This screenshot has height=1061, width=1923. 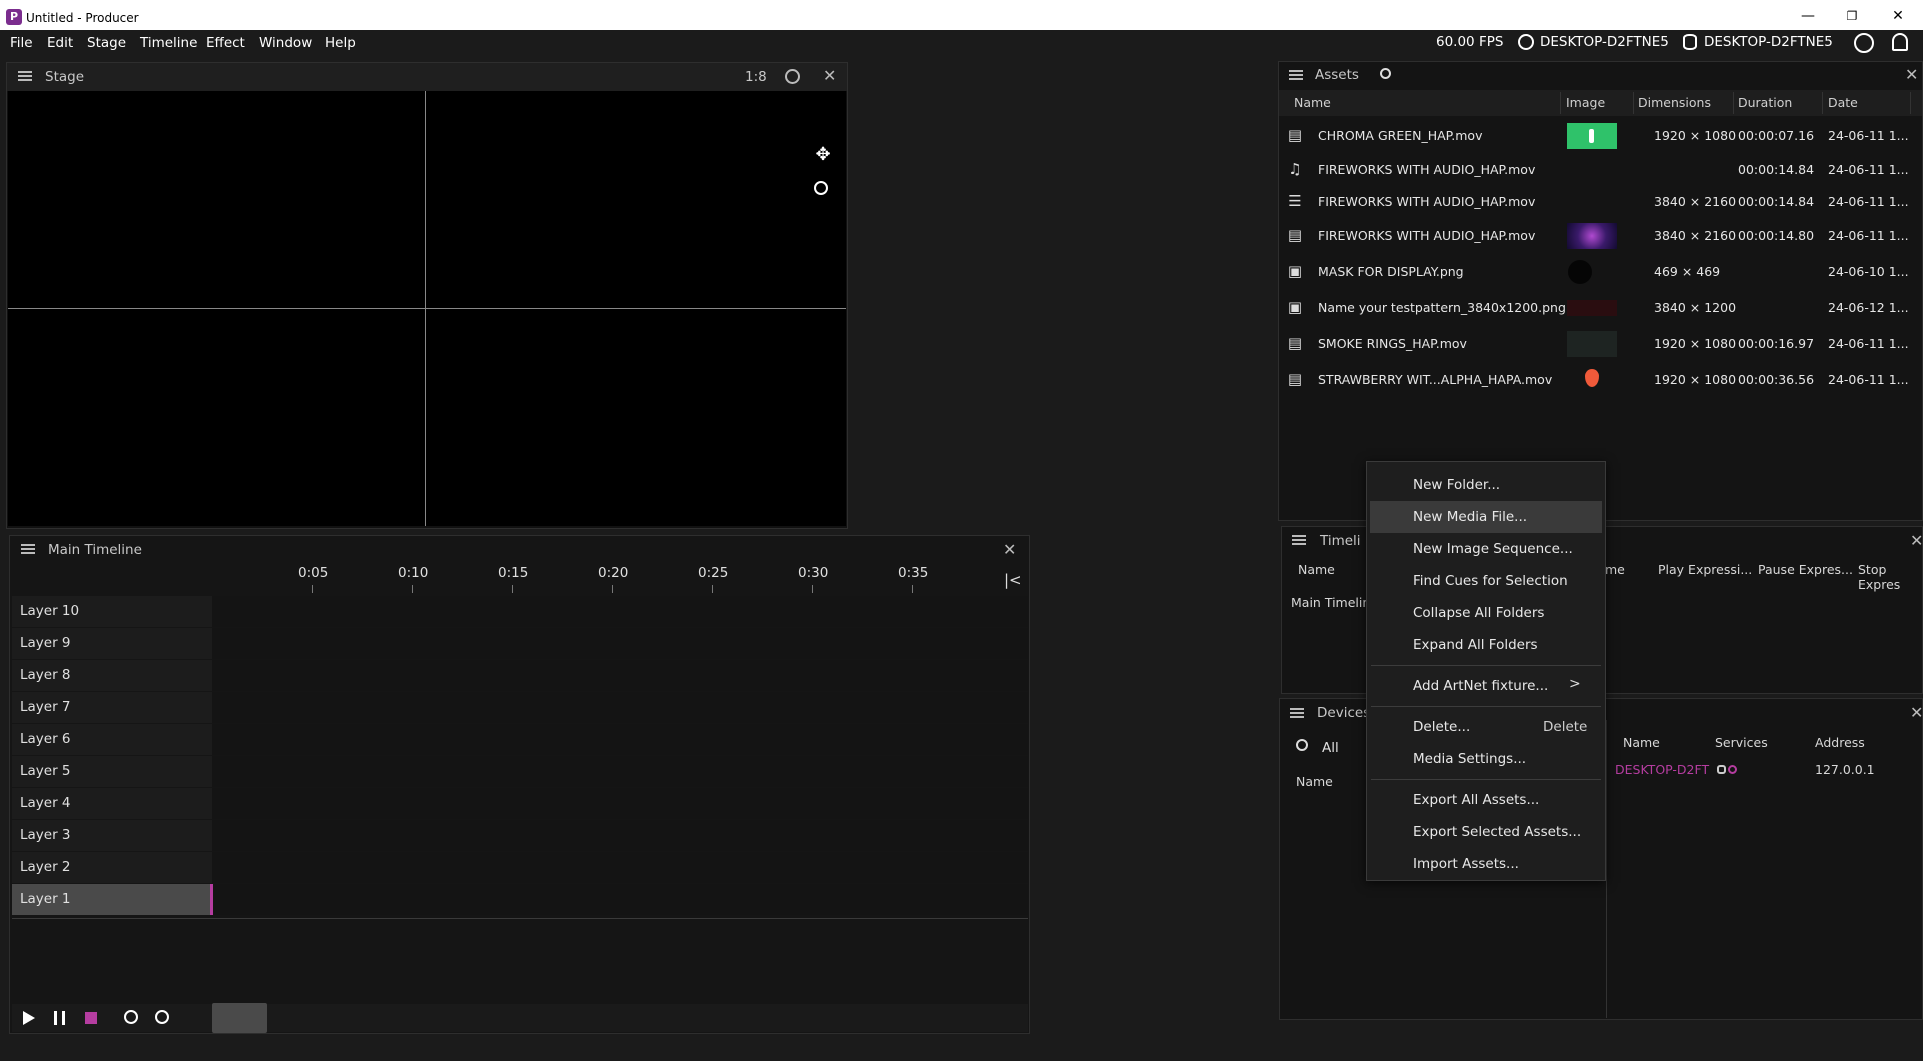 I want to click on timelines-row-name: Main Timelin, so click(x=1330, y=602).